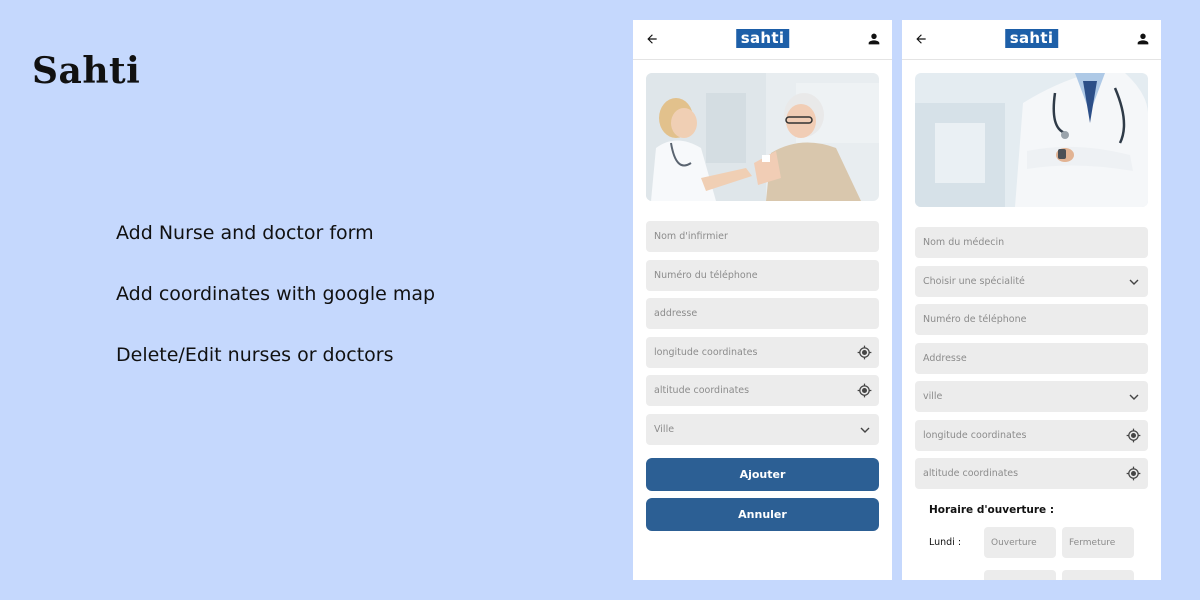 Image resolution: width=1200 pixels, height=600 pixels. I want to click on address-input: Addresse, so click(1031, 358).